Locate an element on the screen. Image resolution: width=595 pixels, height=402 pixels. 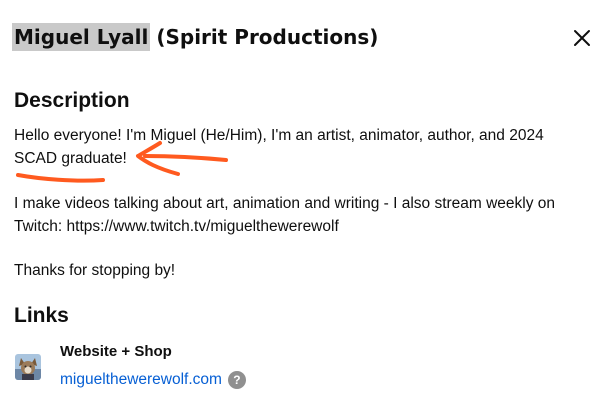
channel-name: Miguel Lyall is located at coordinates (81, 37).